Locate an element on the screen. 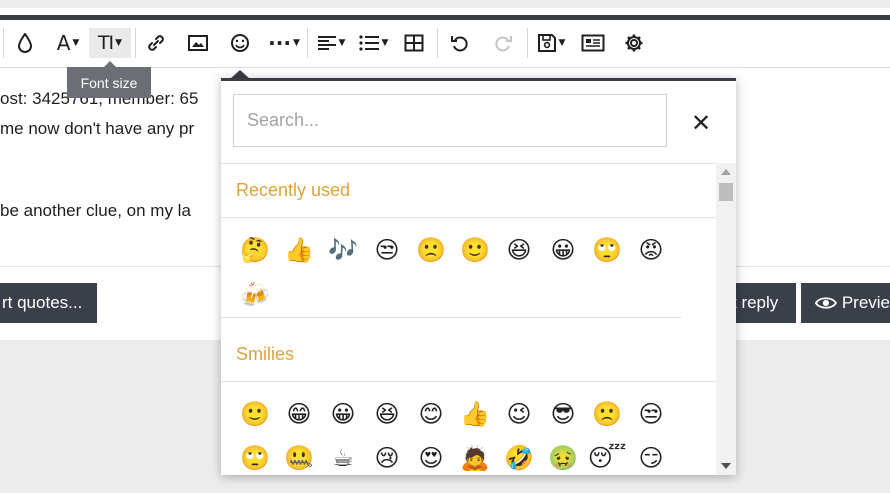  droplet-icon is located at coordinates (25, 43).